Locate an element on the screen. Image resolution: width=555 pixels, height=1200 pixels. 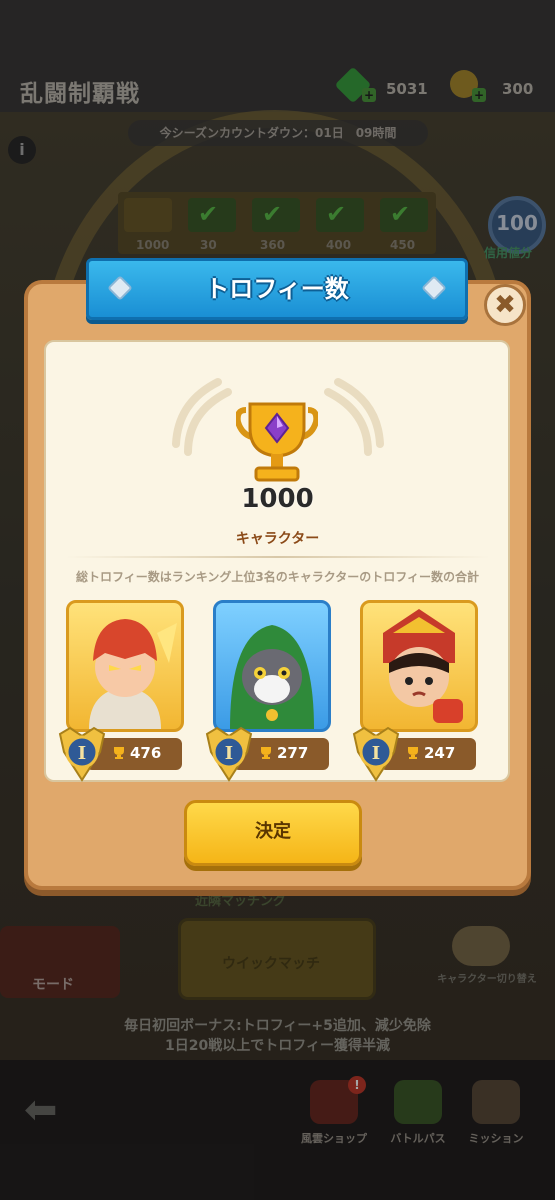
trophy-description: 総トロフィー数はランキング上位3名のキャラクターのトロフィー数の合計 is located at coordinates (277, 577).